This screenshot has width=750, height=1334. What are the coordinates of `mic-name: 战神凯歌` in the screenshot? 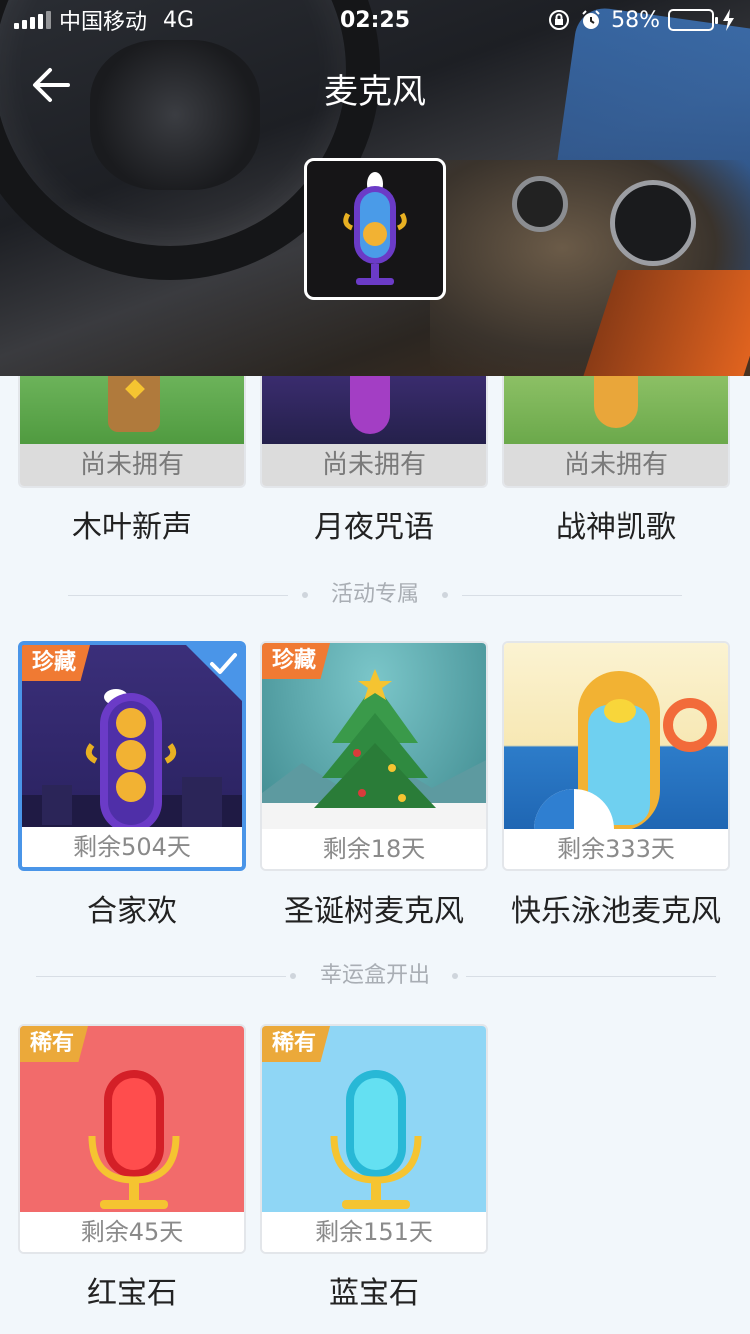 It's located at (616, 527).